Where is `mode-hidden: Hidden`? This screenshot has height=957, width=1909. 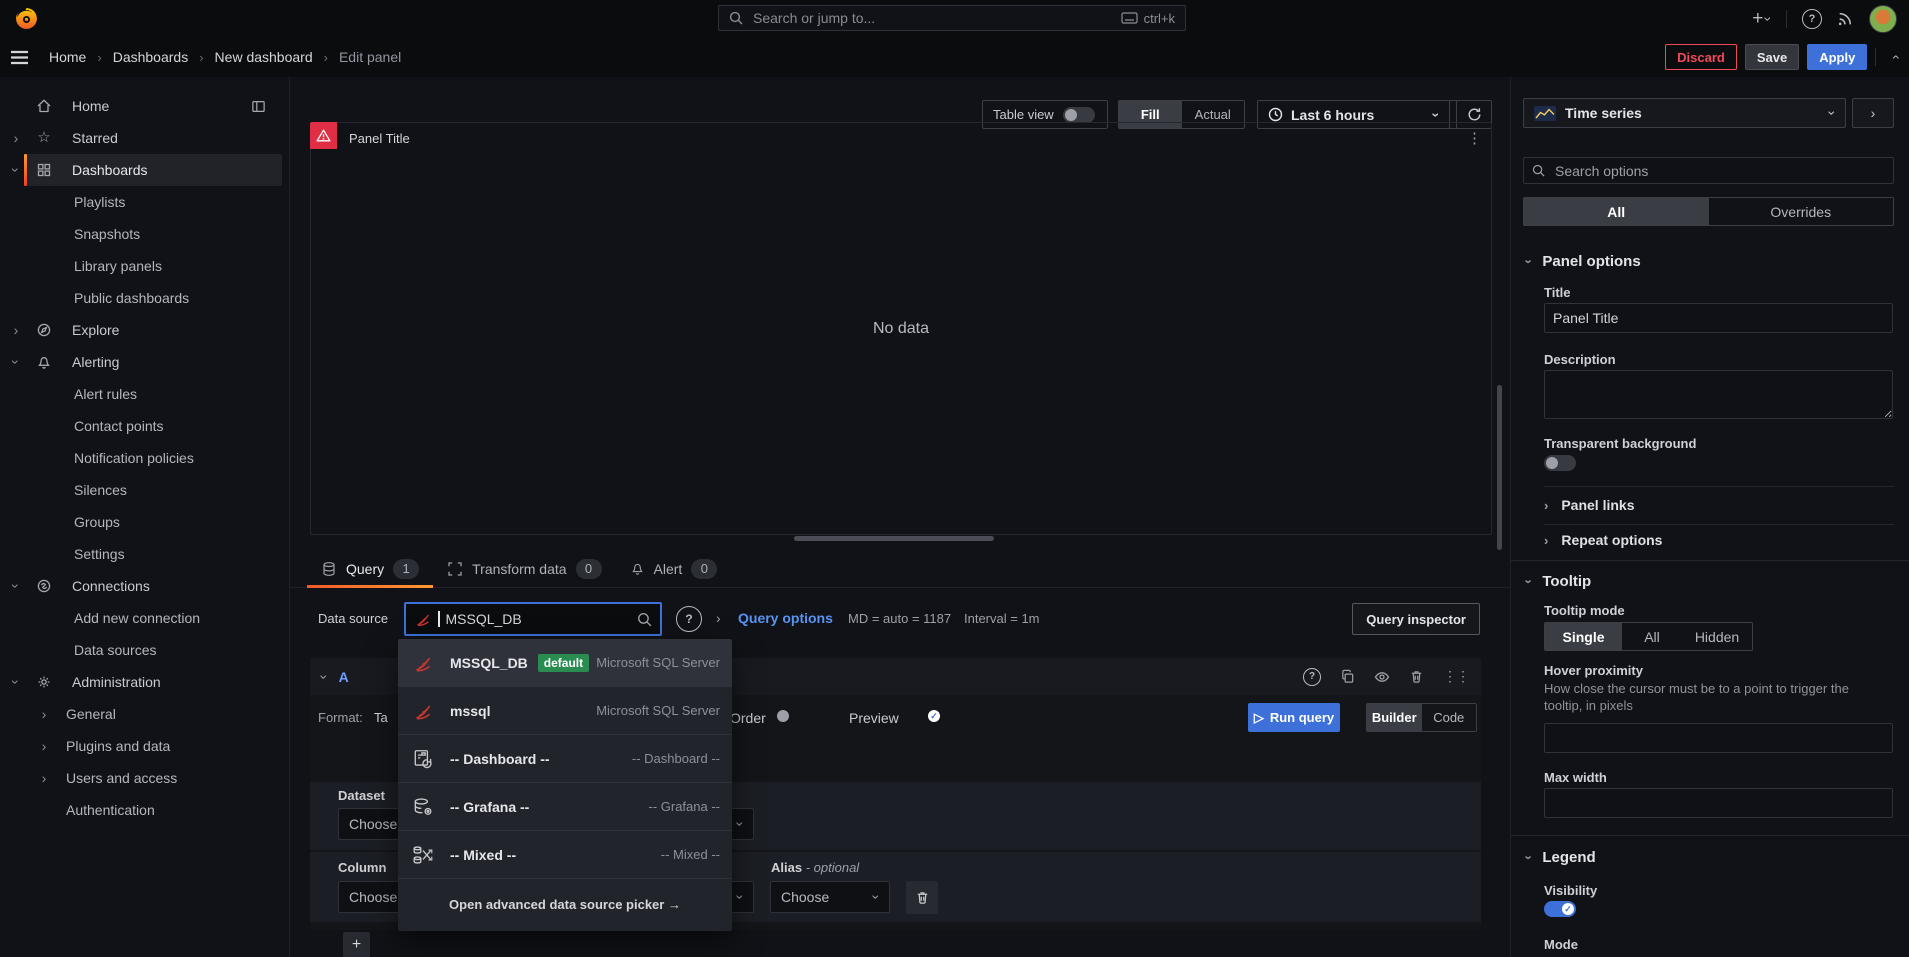 mode-hidden: Hidden is located at coordinates (1717, 636).